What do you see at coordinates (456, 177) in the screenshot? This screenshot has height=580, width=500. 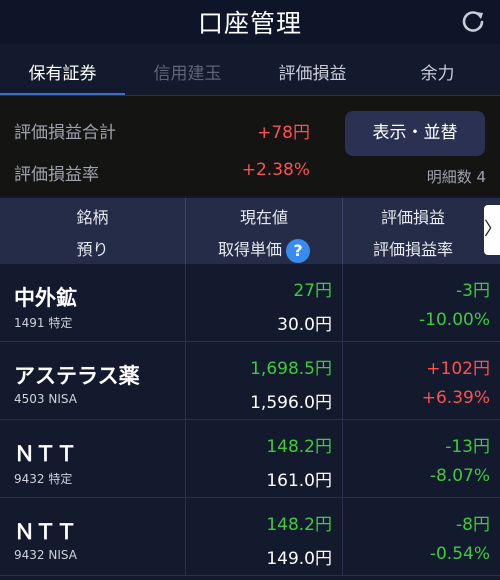 I see `detail-count: 明細数 4` at bounding box center [456, 177].